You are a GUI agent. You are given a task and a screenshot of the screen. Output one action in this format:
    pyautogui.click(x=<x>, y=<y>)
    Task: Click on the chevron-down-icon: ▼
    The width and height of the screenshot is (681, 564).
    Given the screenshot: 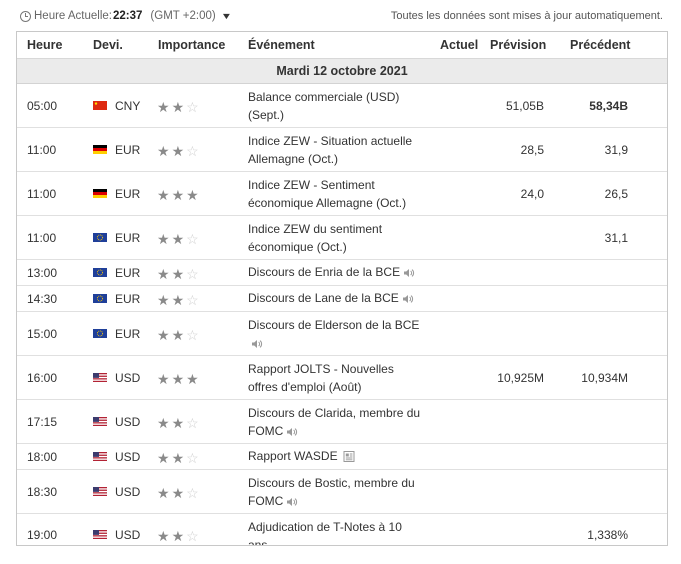 What is the action you would take?
    pyautogui.click(x=226, y=16)
    